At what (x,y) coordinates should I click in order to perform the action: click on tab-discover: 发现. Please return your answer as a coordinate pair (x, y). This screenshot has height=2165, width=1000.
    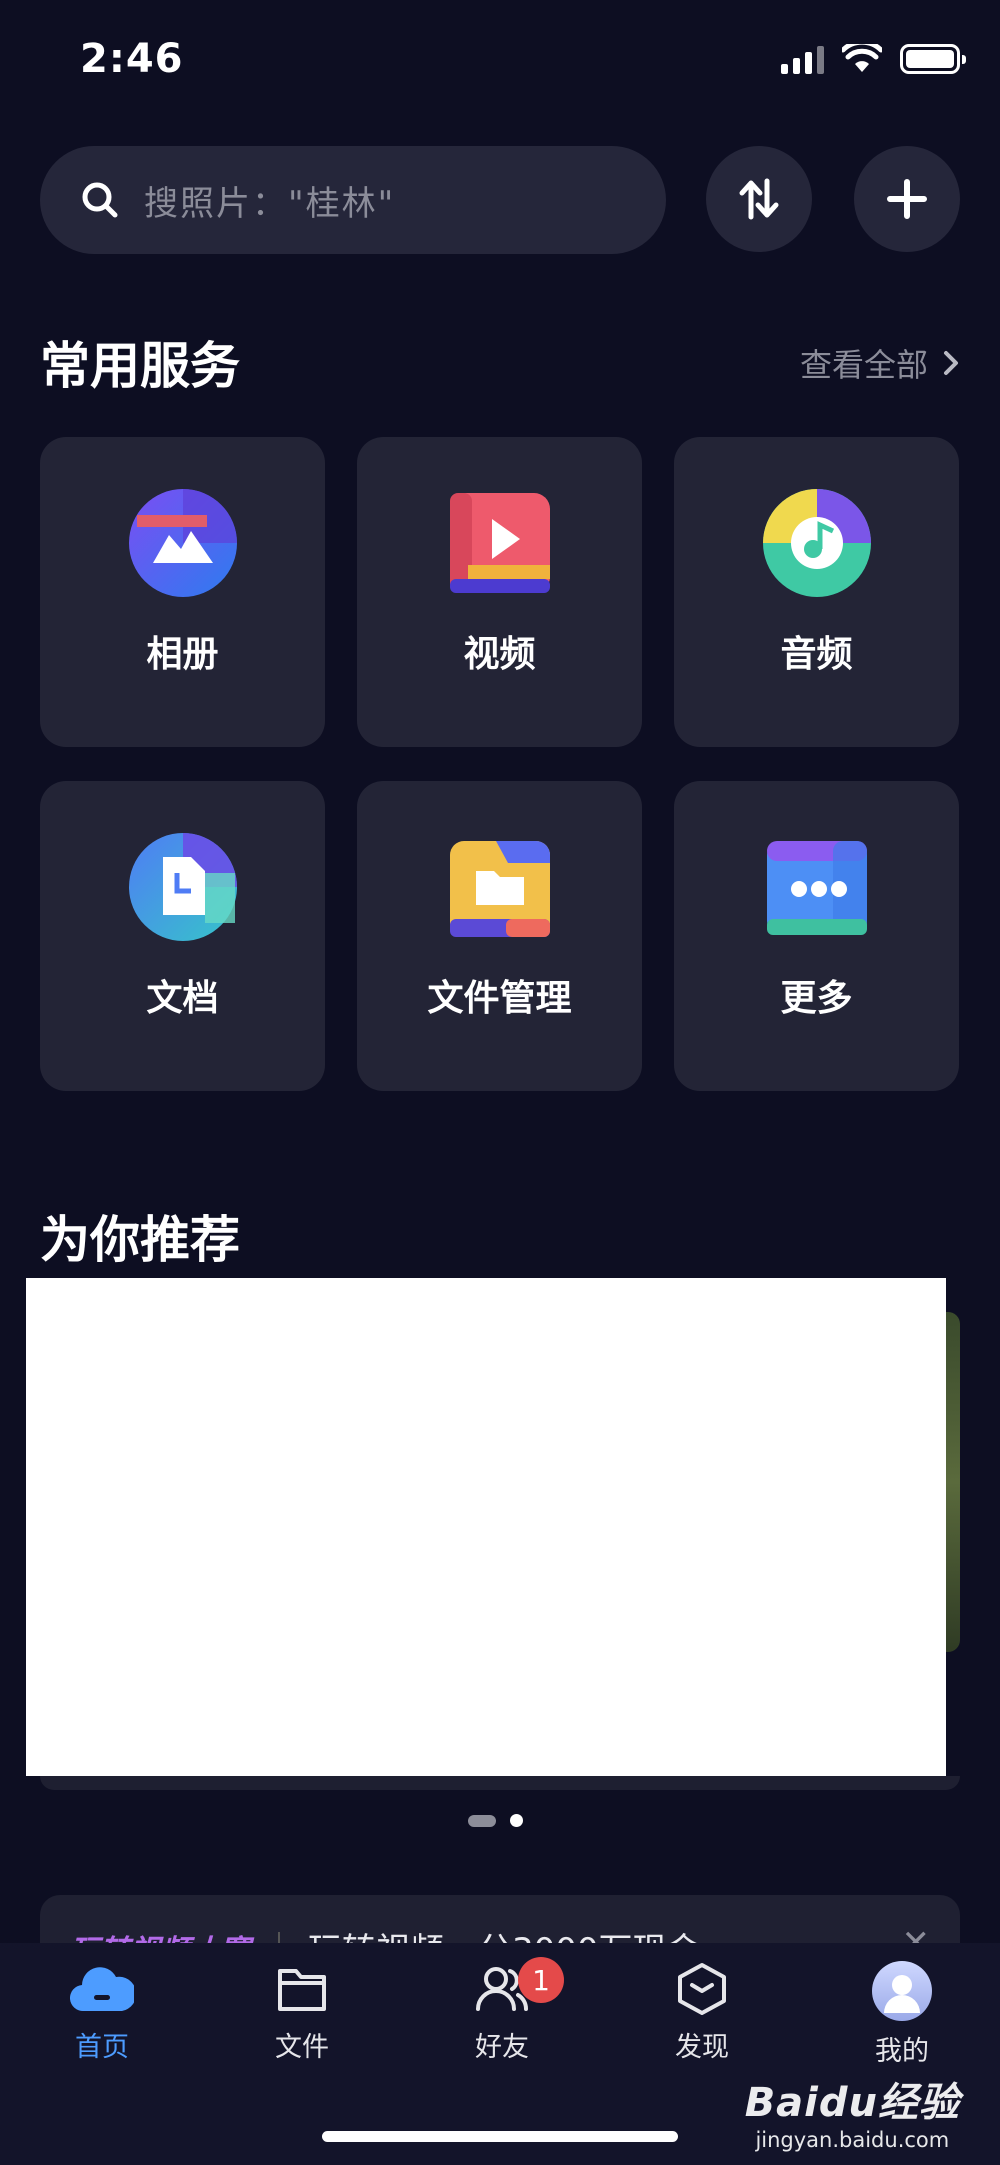
    Looking at the image, I should click on (702, 2012).